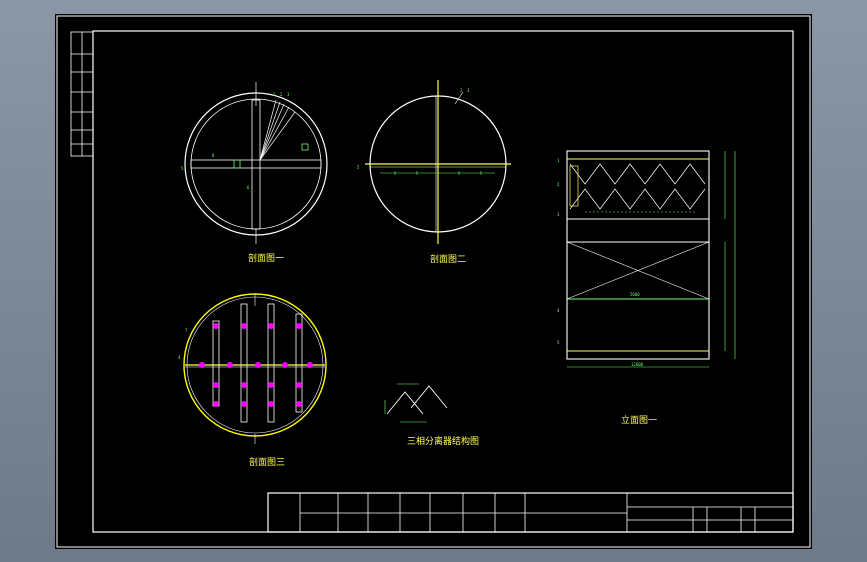 This screenshot has height=562, width=867. What do you see at coordinates (443, 441) in the screenshot?
I see `label-separator-structure: 三相分离器结构图` at bounding box center [443, 441].